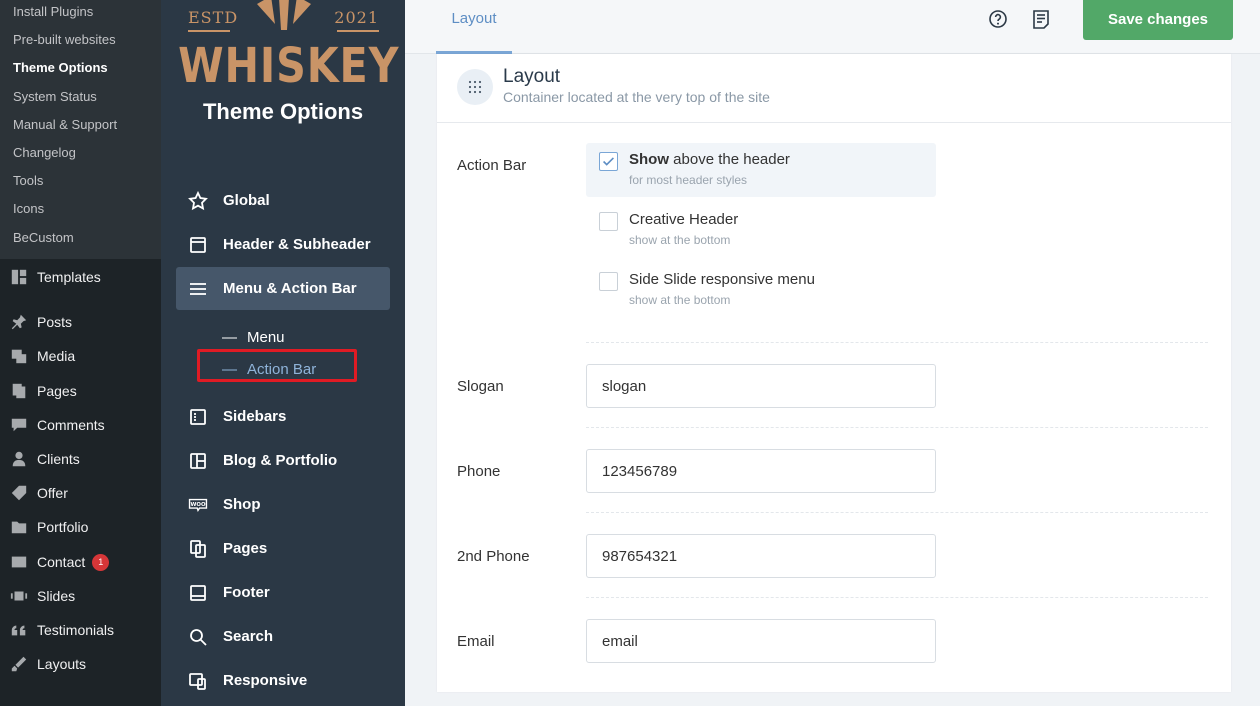  What do you see at coordinates (80, 356) in the screenshot?
I see `wp-menu-media: Media` at bounding box center [80, 356].